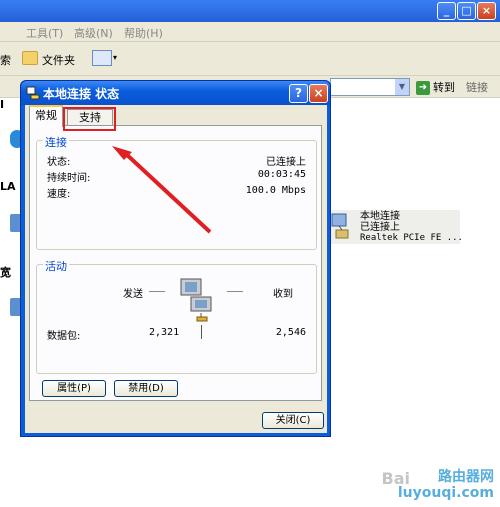 This screenshot has height=507, width=500. Describe the element at coordinates (235, 291) in the screenshot. I see `received-line` at that location.